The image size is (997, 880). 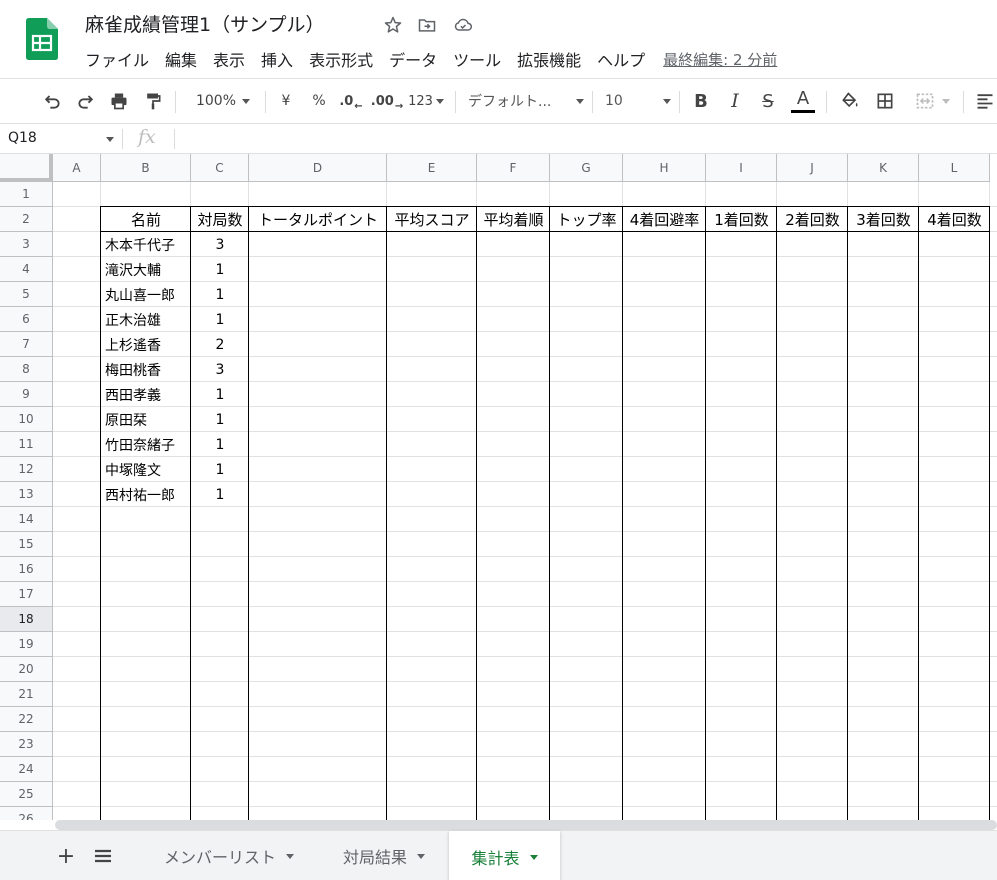 What do you see at coordinates (26, 219) in the screenshot?
I see `row-header: 2` at bounding box center [26, 219].